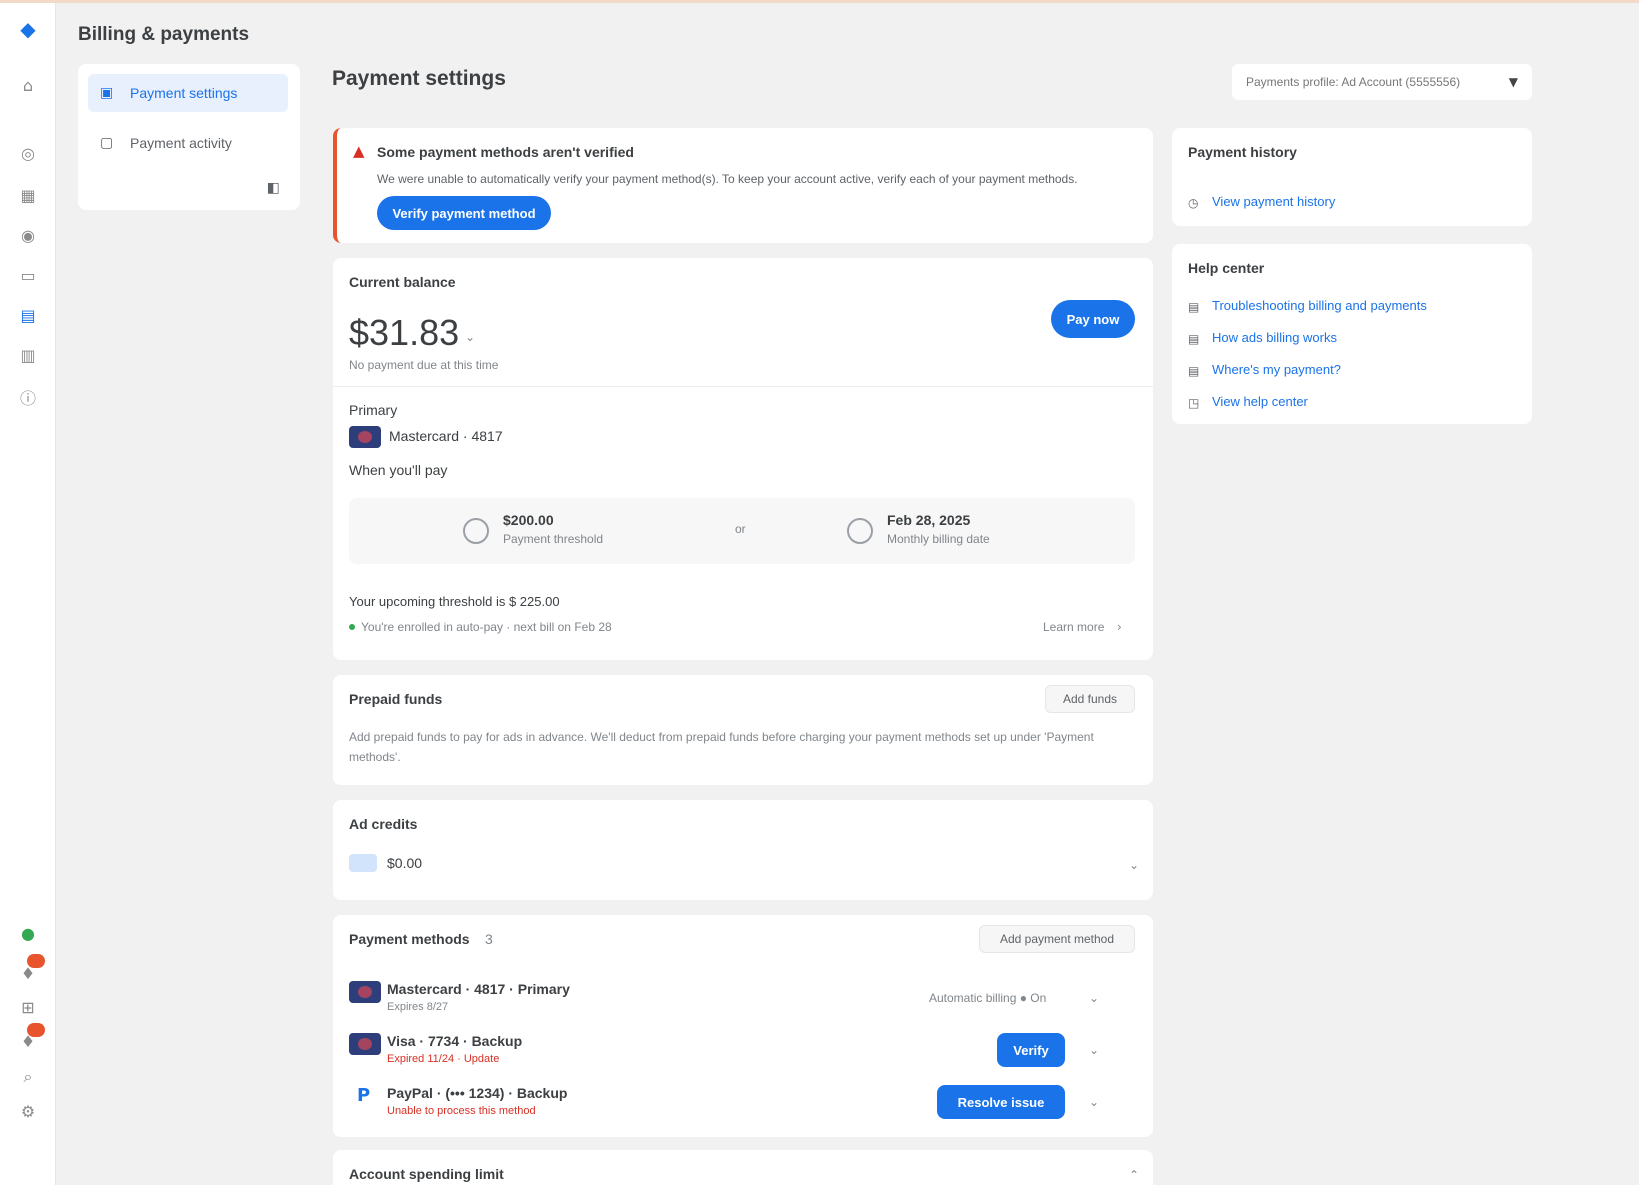 Image resolution: width=1639 pixels, height=1185 pixels. What do you see at coordinates (28, 235) in the screenshot?
I see `tools-icon: ◉` at bounding box center [28, 235].